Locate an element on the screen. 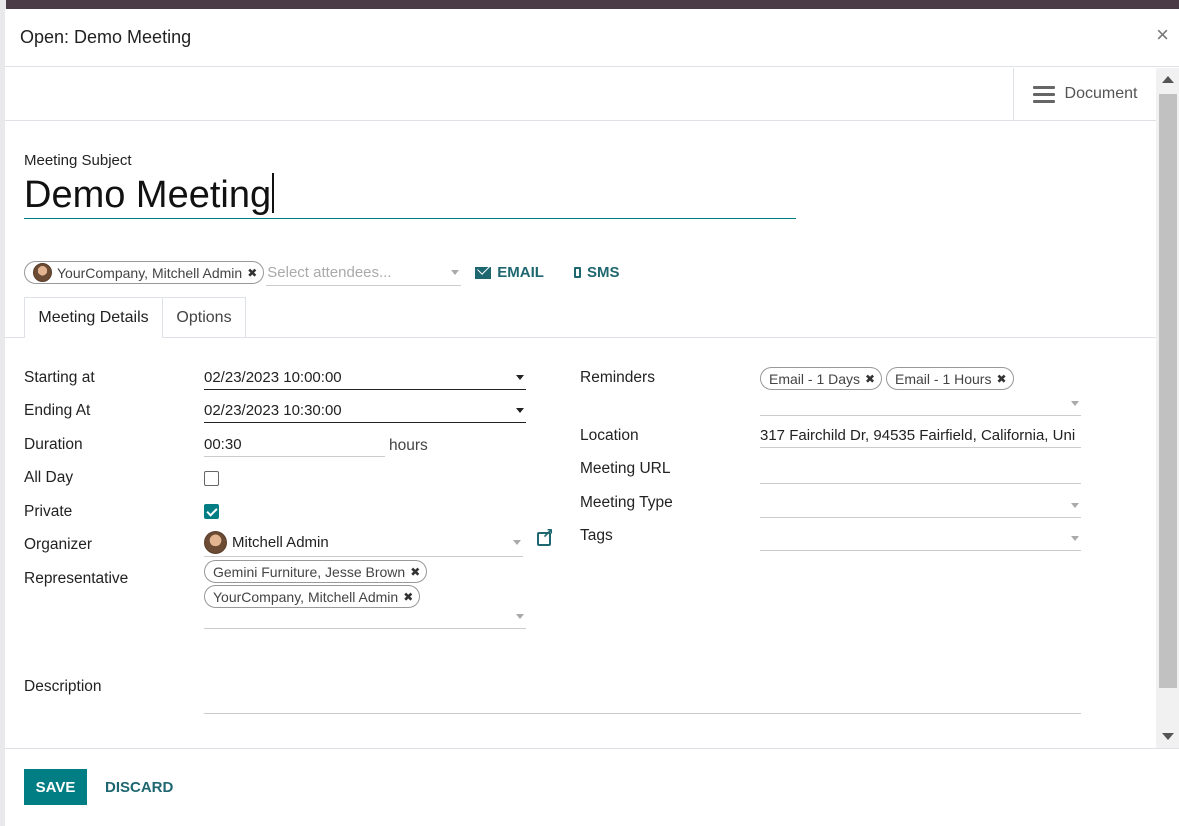  meeting-type-input is located at coordinates (920, 505).